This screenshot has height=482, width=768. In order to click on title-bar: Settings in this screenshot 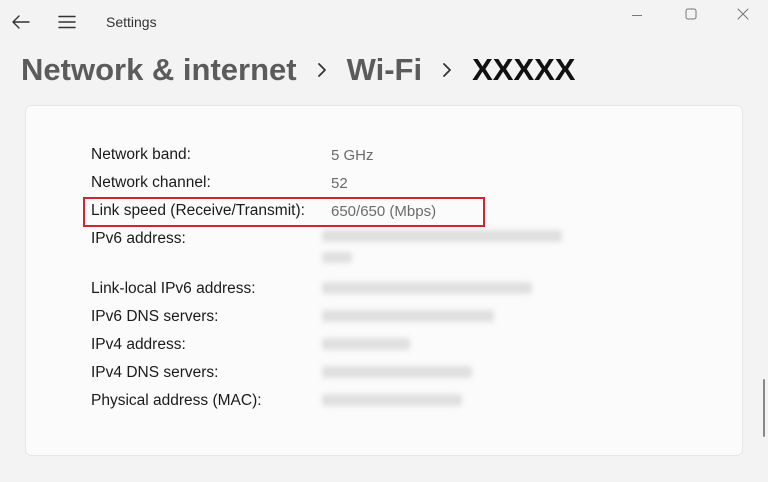, I will do `click(384, 23)`.